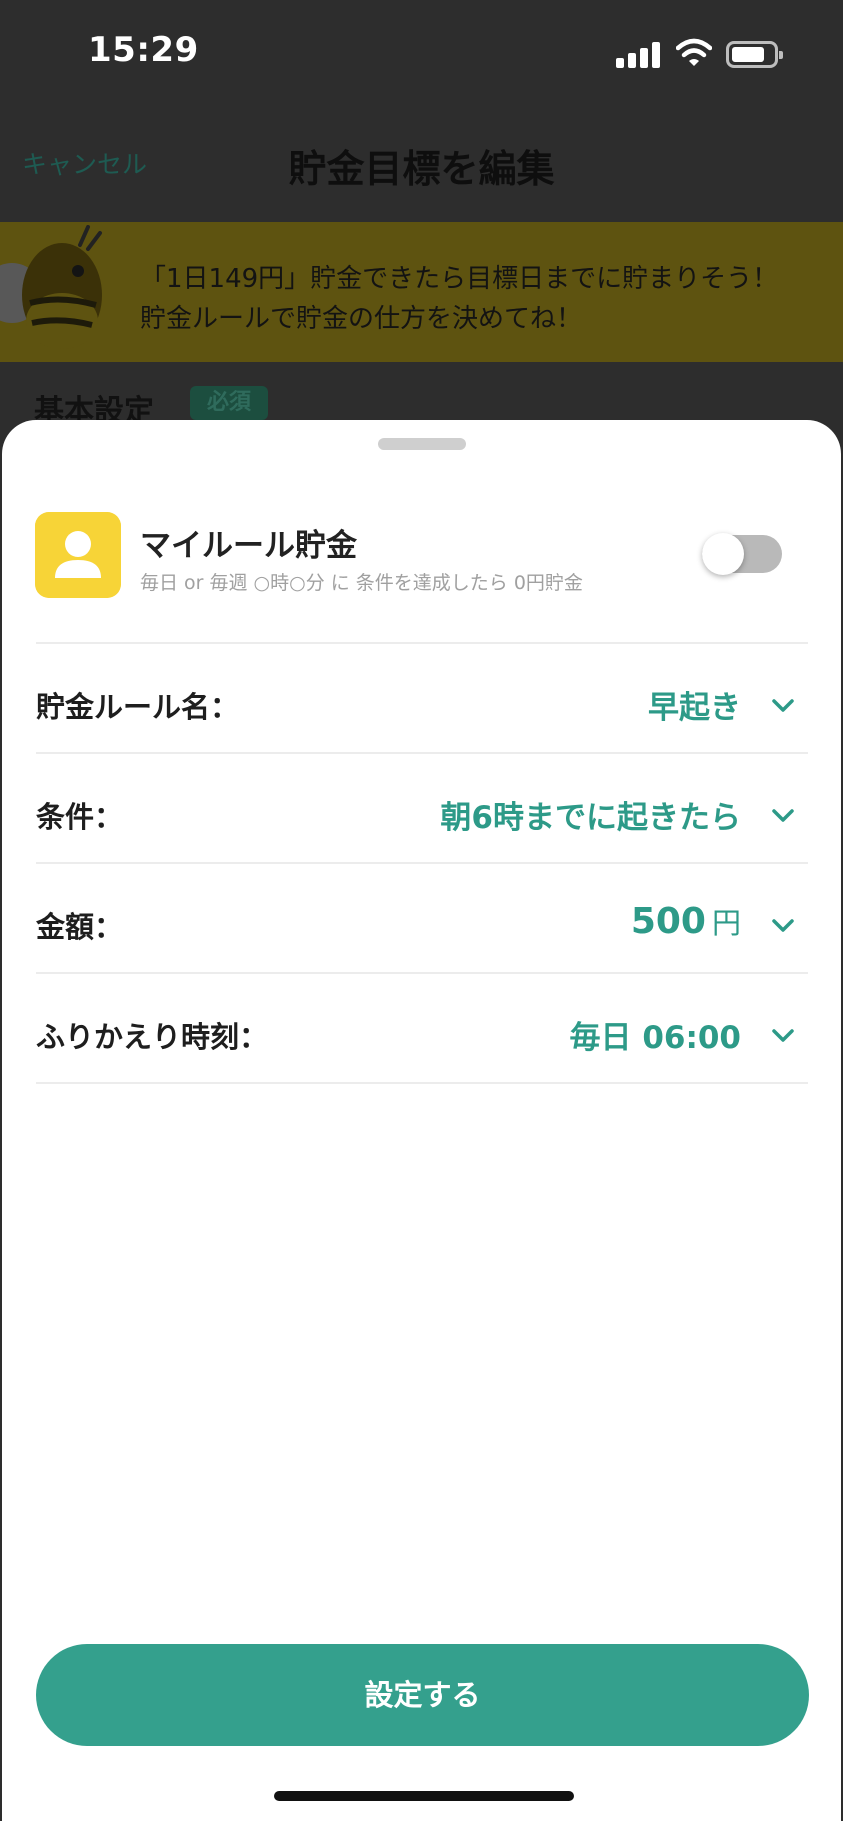 The height and width of the screenshot is (1821, 843). What do you see at coordinates (78, 555) in the screenshot?
I see `person-icon` at bounding box center [78, 555].